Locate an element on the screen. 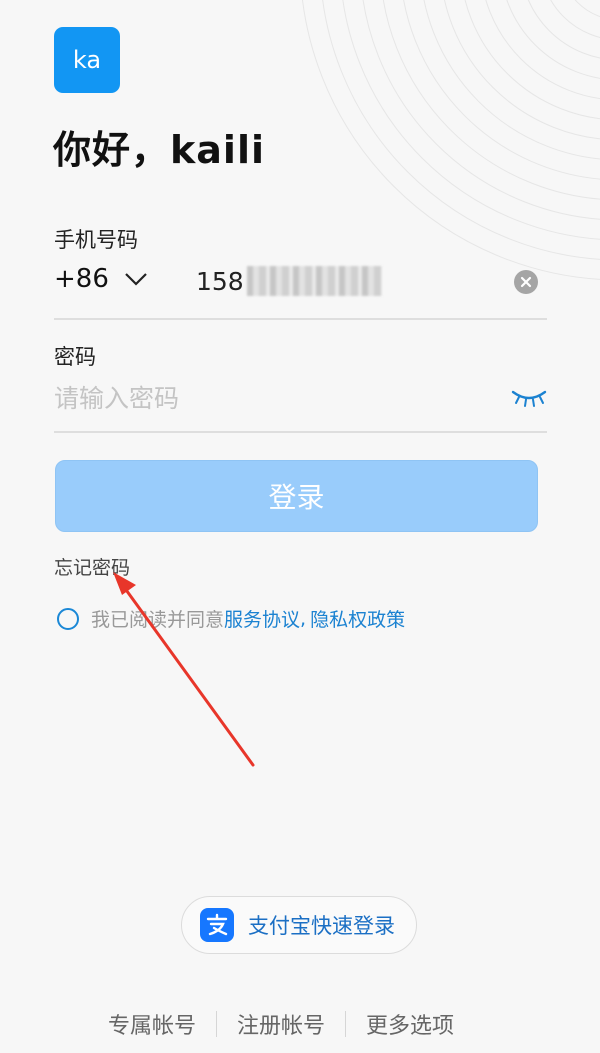  forgot-password-link: 忘记密码 is located at coordinates (92, 566).